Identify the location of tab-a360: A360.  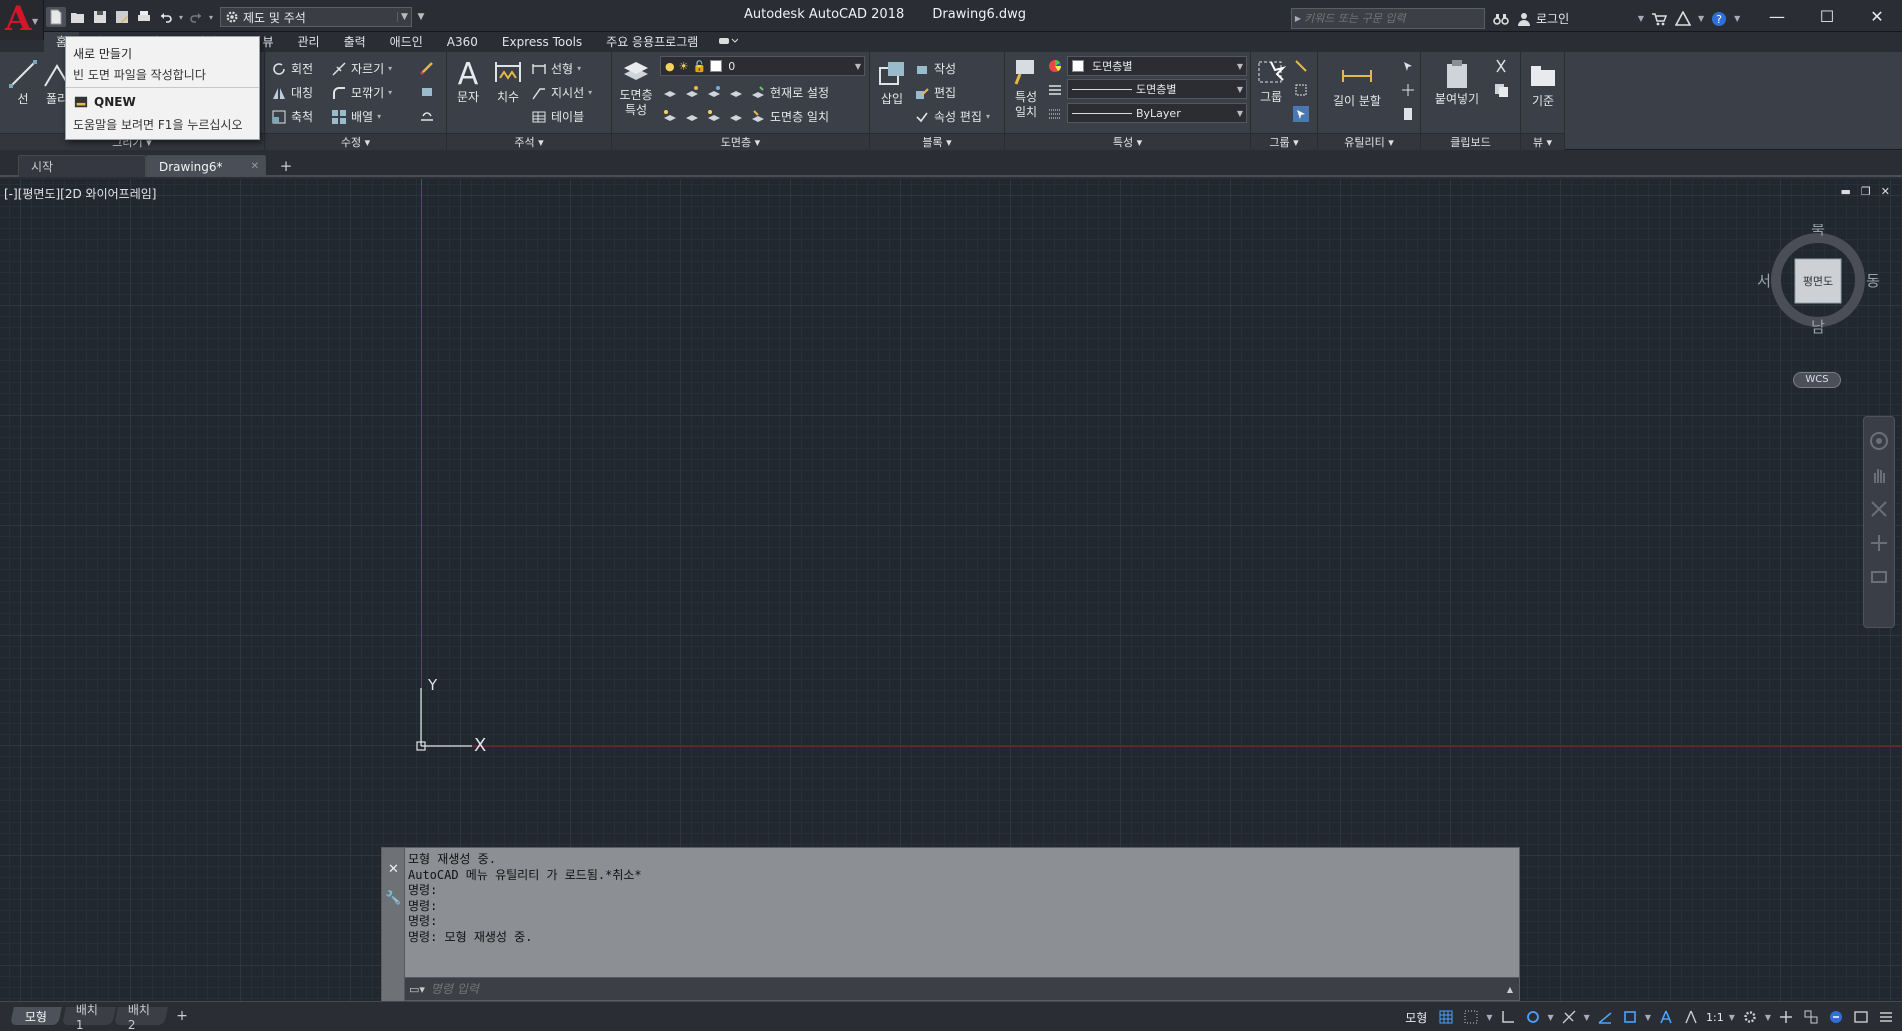
(462, 42).